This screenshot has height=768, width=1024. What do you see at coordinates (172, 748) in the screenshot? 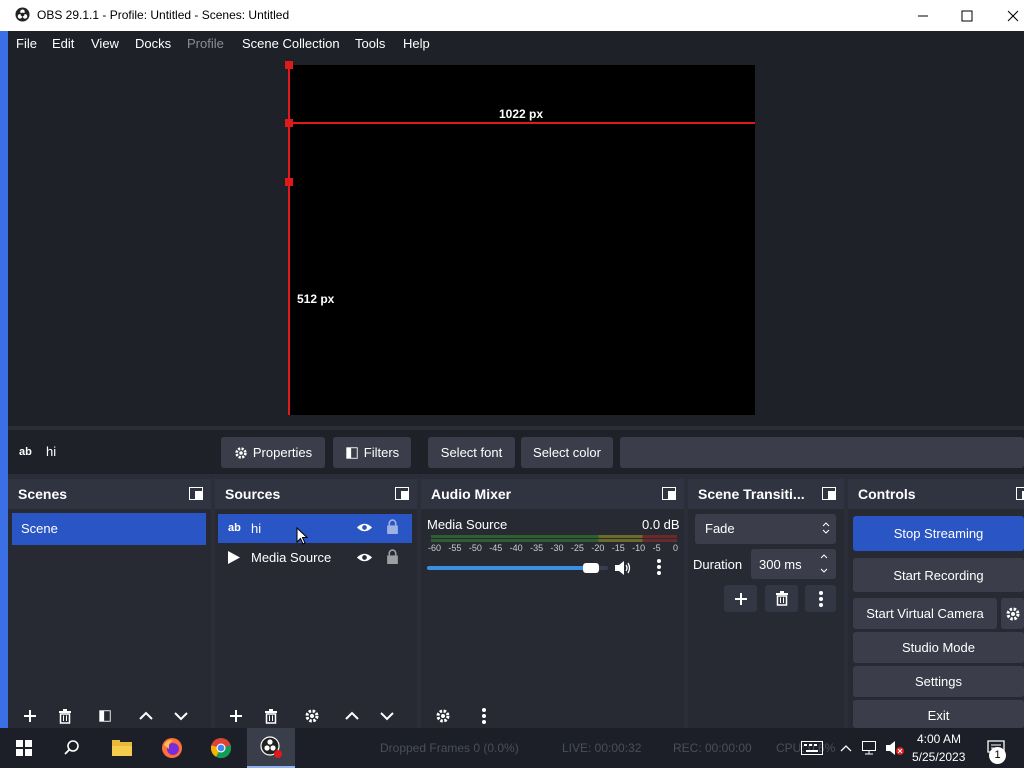
I see `firefox-taskbar-button` at bounding box center [172, 748].